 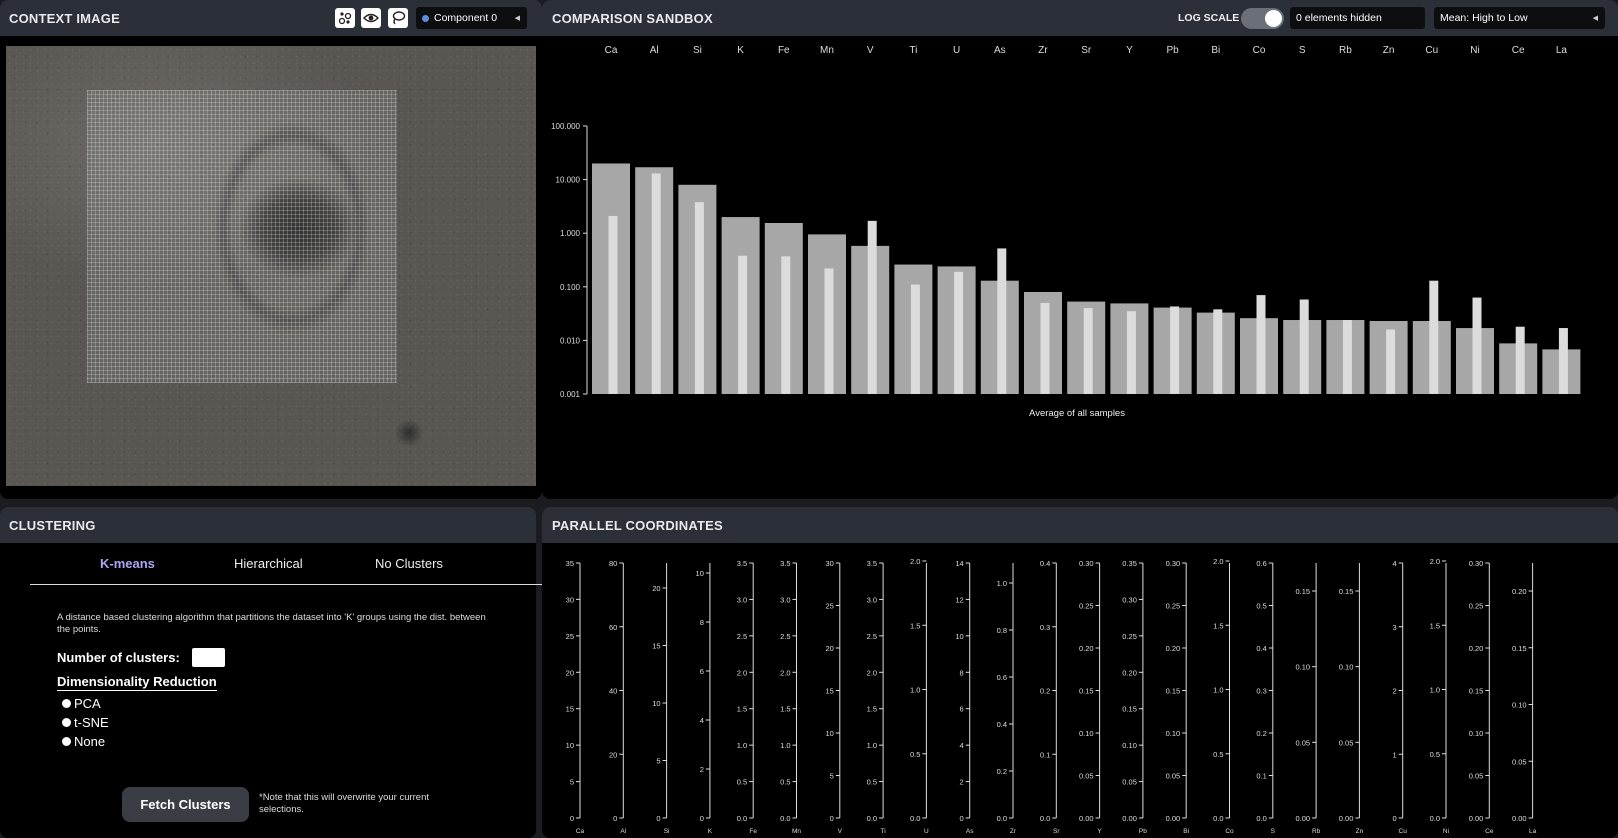 I want to click on x-category-label: Ti, so click(x=913, y=50).